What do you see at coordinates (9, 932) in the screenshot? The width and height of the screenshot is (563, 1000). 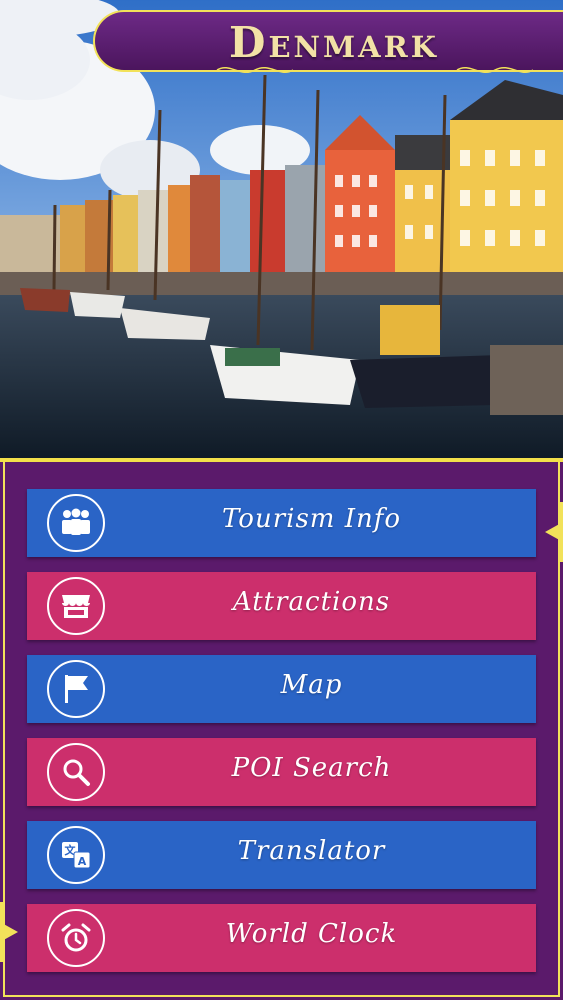 I see `left-marker-icon` at bounding box center [9, 932].